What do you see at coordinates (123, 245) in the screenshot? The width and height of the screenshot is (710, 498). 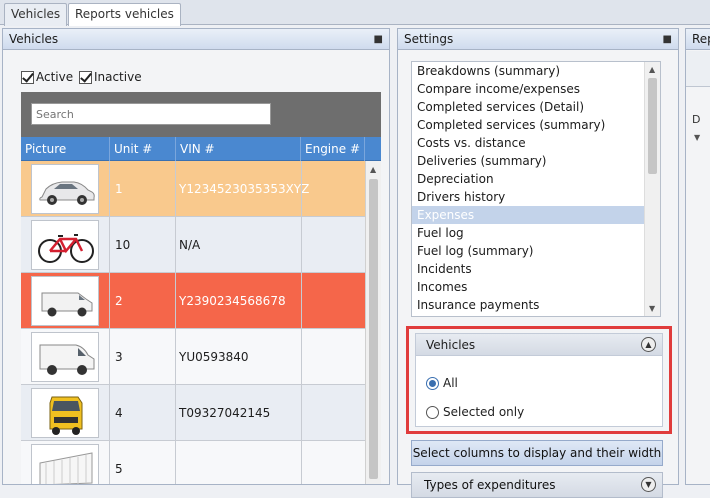 I see `unit-cell: 10` at bounding box center [123, 245].